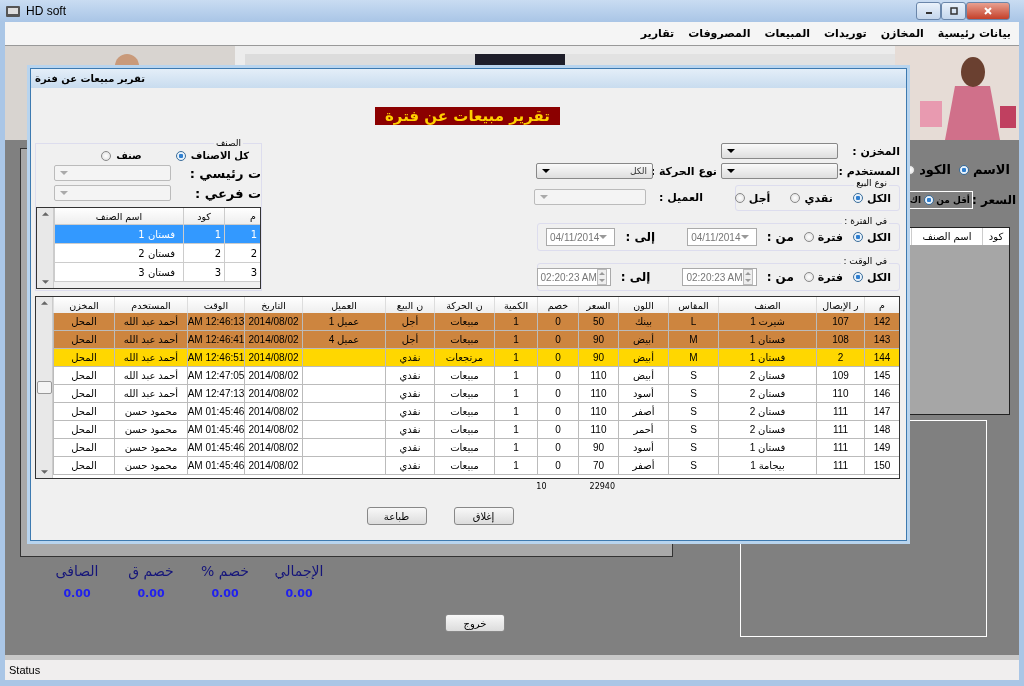  What do you see at coordinates (818, 198) in the screenshot?
I see `option-label: نقدي` at bounding box center [818, 198].